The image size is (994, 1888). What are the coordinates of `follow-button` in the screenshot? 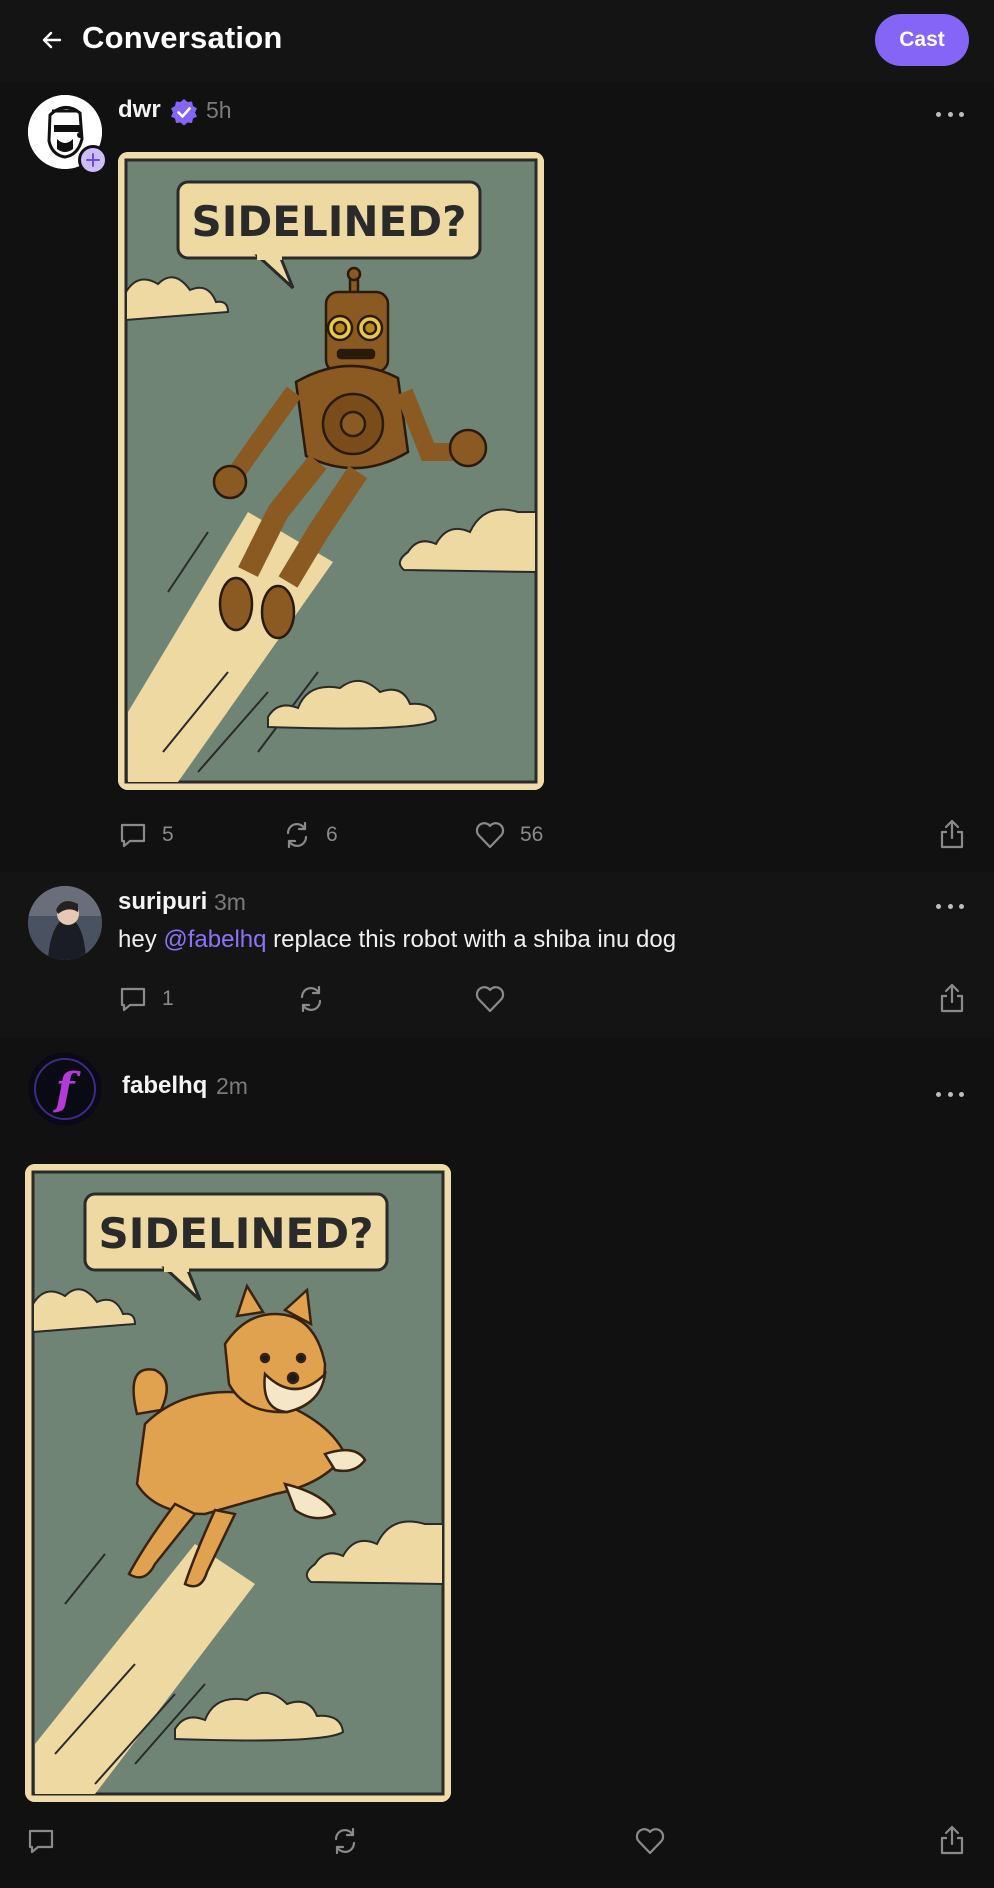 It's located at (93, 160).